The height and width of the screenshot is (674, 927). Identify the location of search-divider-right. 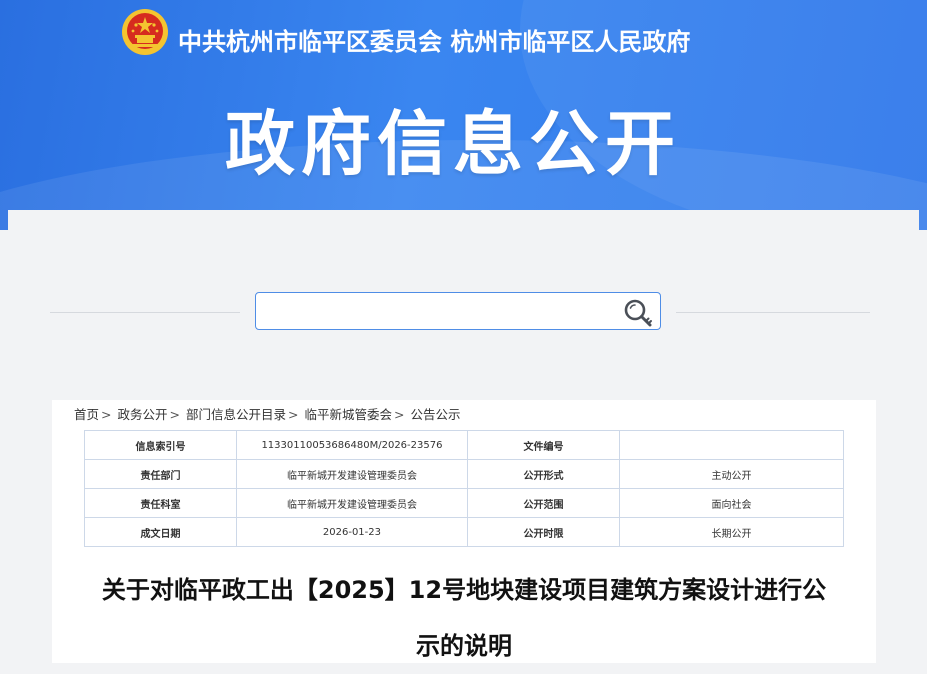
(773, 312).